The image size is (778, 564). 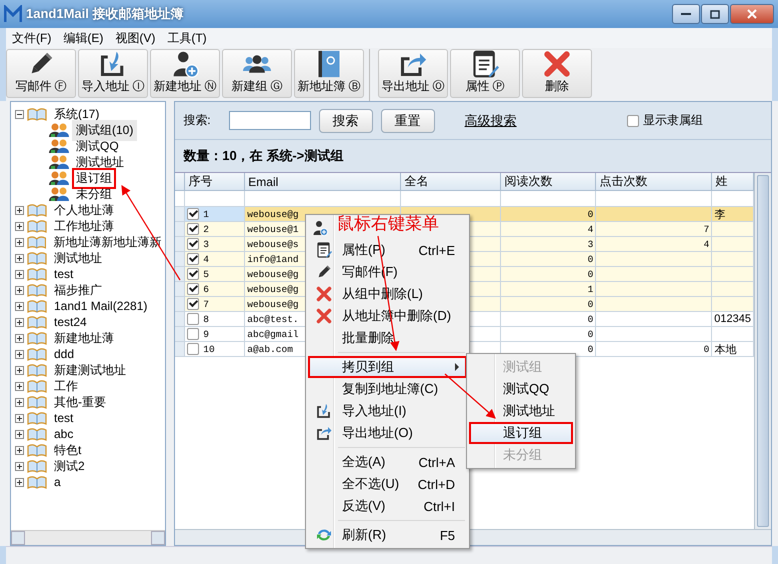 I want to click on toolbar-button: 写邮件 Ⓕ, so click(x=41, y=73).